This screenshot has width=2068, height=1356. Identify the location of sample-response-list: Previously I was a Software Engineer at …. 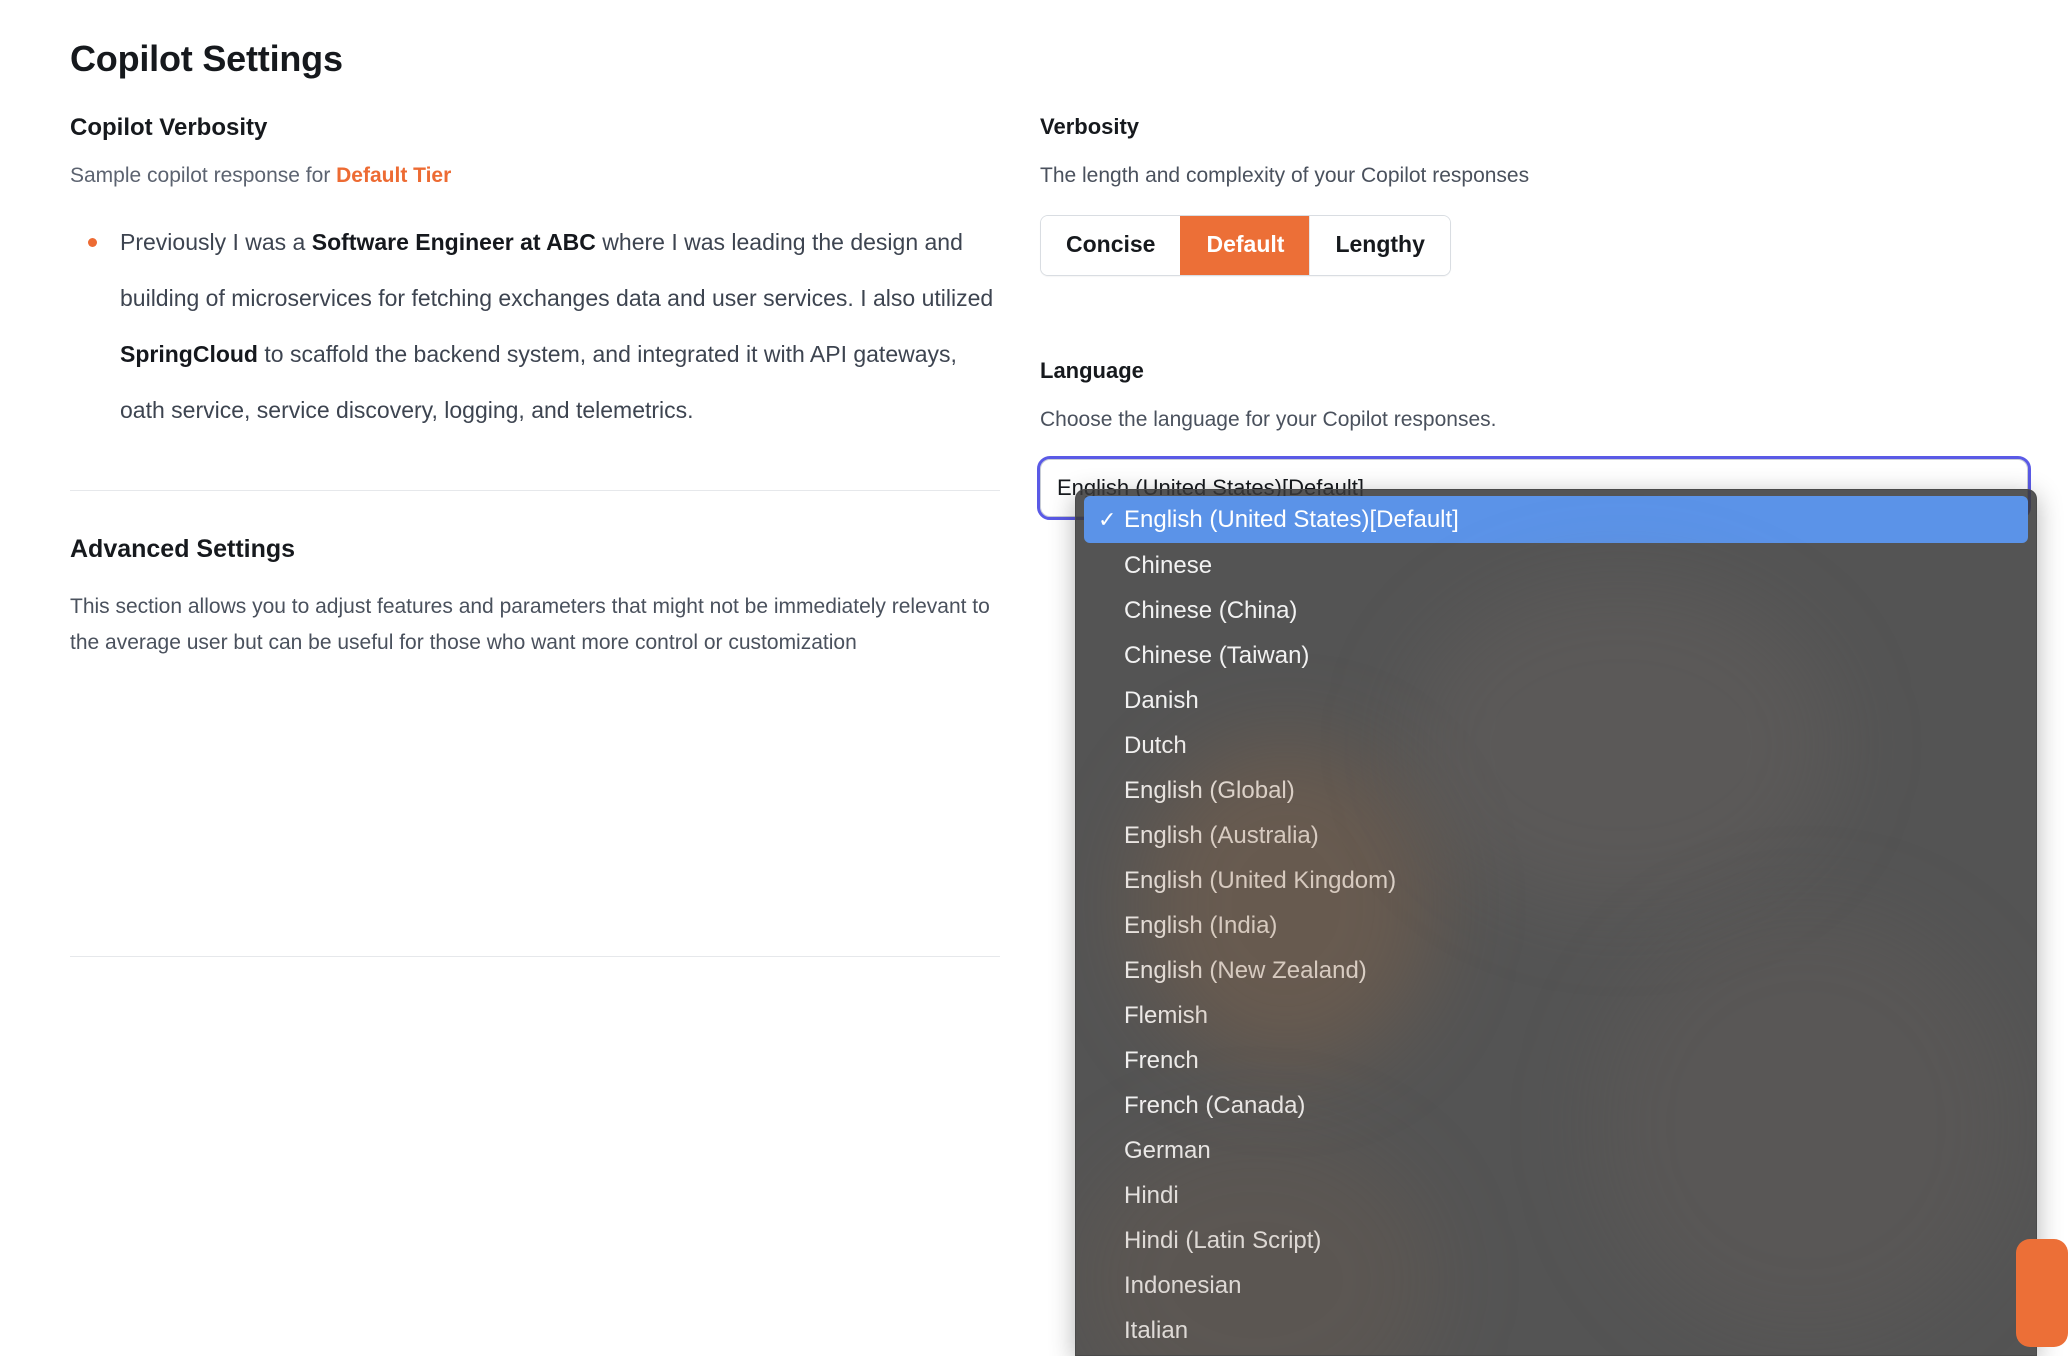
(535, 326).